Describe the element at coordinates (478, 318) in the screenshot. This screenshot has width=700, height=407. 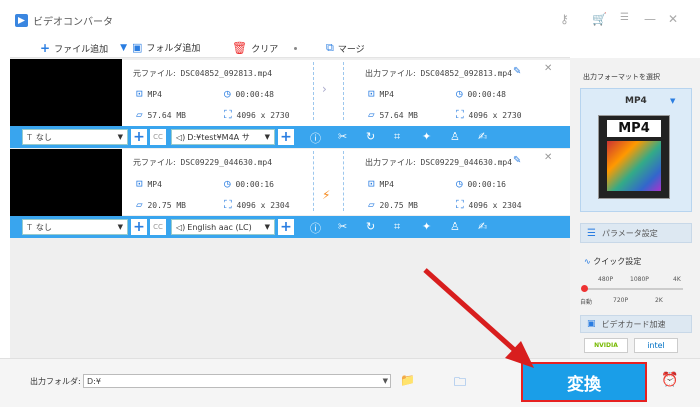
I see `annotation-arrow` at that location.